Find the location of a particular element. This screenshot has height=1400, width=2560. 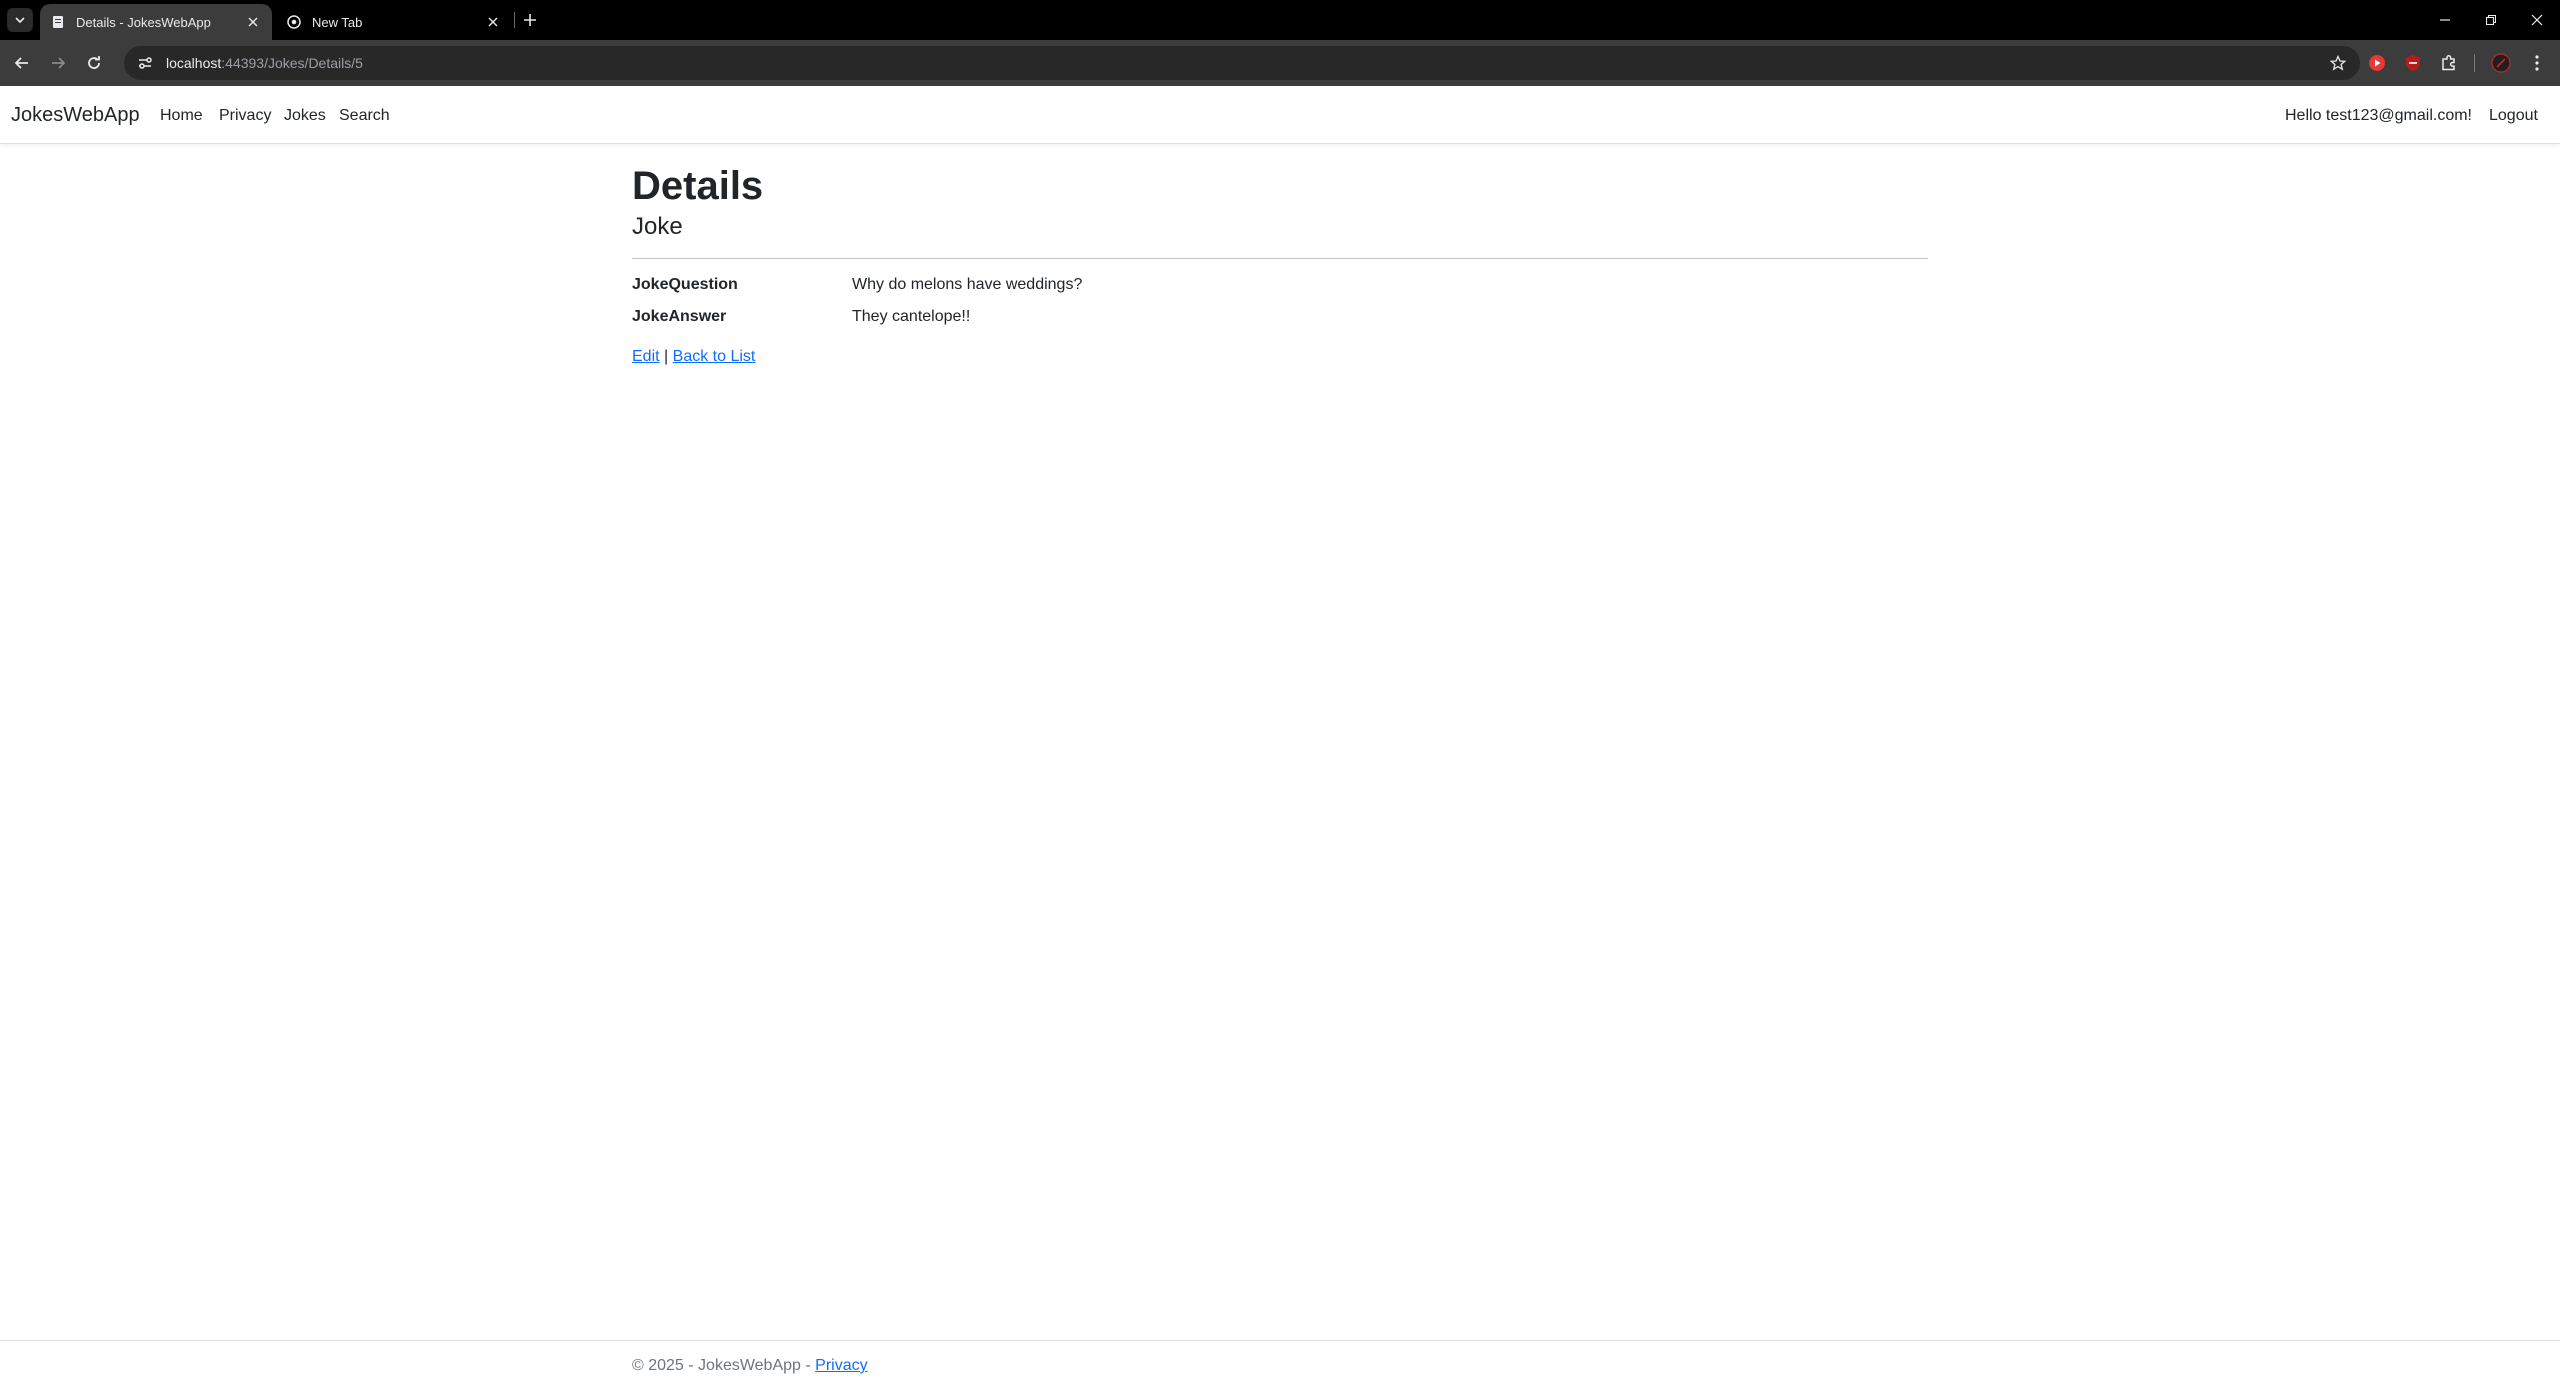

window-close-button is located at coordinates (2537, 20).